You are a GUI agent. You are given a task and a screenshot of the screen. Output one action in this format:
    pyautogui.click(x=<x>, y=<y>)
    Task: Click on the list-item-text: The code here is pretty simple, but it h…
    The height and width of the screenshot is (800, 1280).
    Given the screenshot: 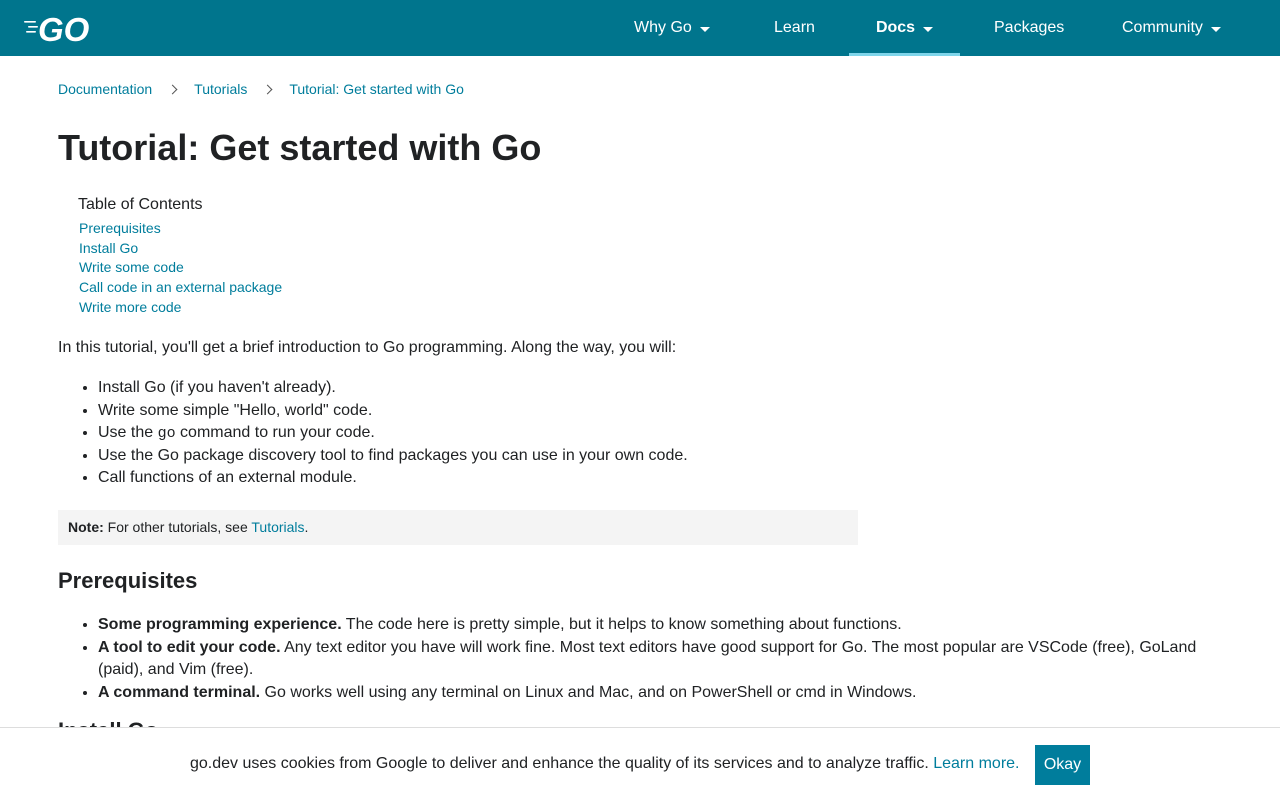 What is the action you would take?
    pyautogui.click(x=621, y=624)
    